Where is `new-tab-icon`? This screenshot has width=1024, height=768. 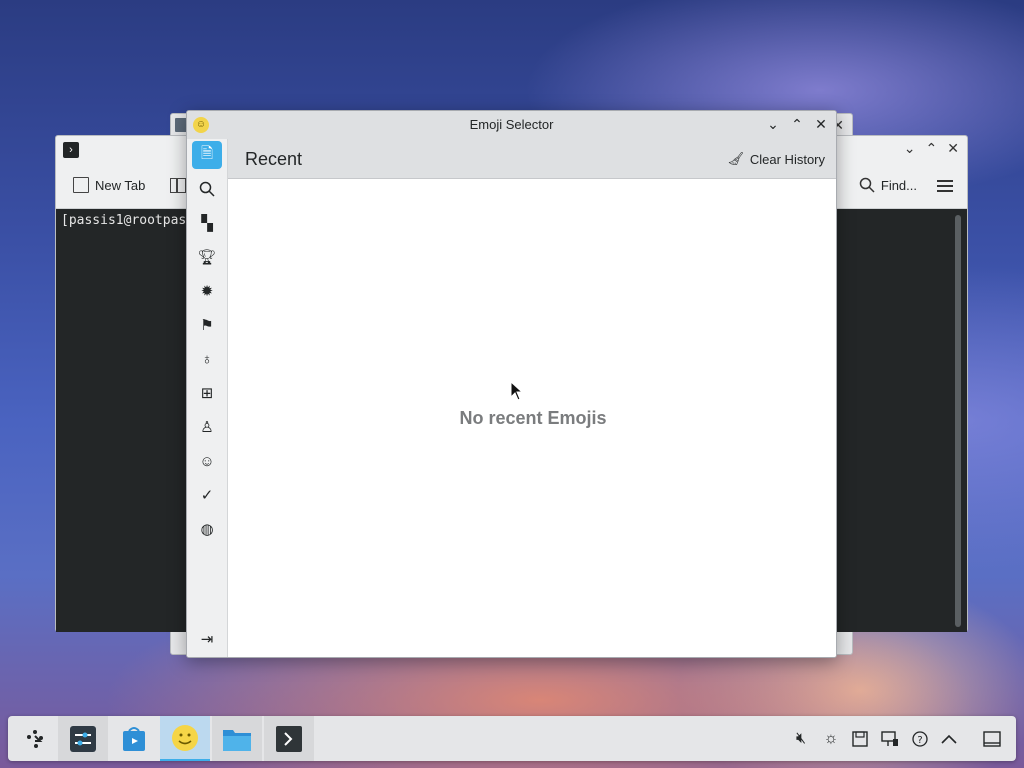
new-tab-icon is located at coordinates (81, 185).